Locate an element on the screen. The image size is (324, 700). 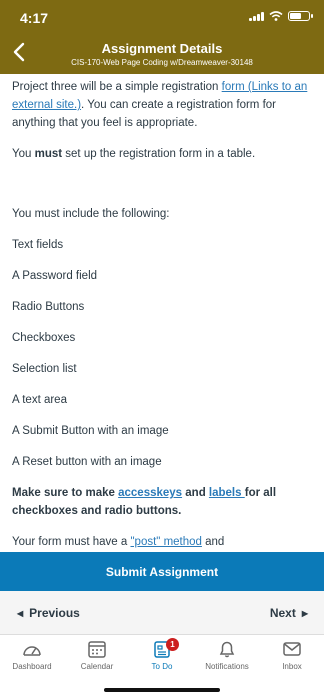
wifi-icon is located at coordinates (276, 16).